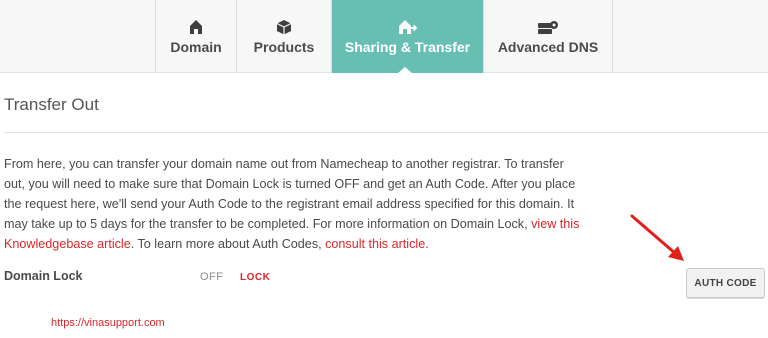 The height and width of the screenshot is (338, 768). I want to click on tab-label: Domain, so click(196, 47).